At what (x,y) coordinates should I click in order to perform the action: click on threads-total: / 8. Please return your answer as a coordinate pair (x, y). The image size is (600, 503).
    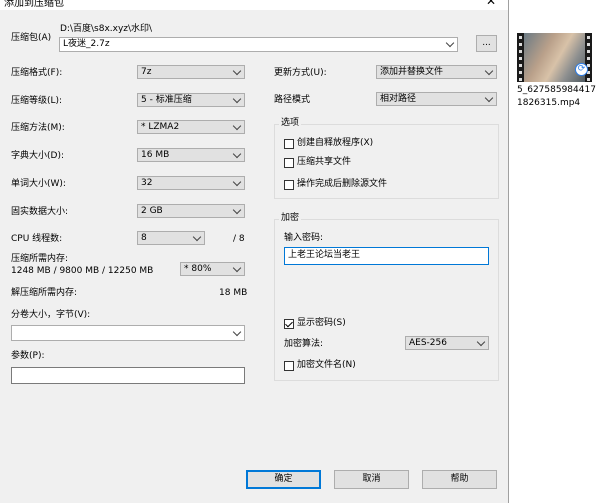
    Looking at the image, I should click on (239, 239).